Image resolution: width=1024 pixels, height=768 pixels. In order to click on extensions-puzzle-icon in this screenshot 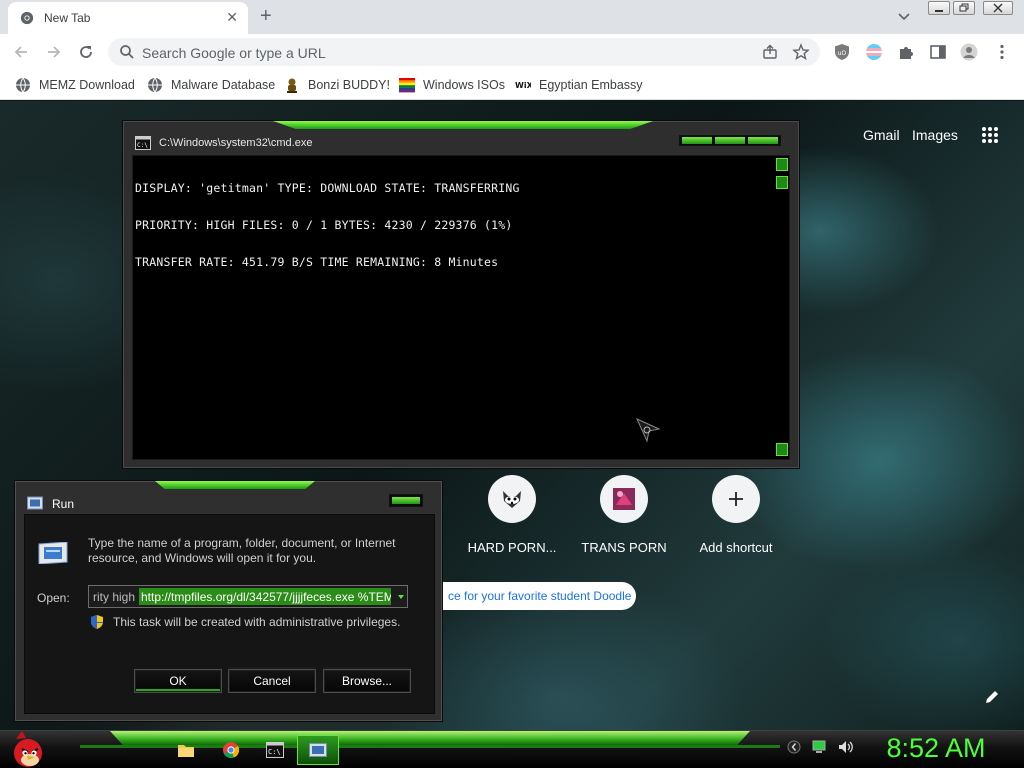, I will do `click(906, 52)`.